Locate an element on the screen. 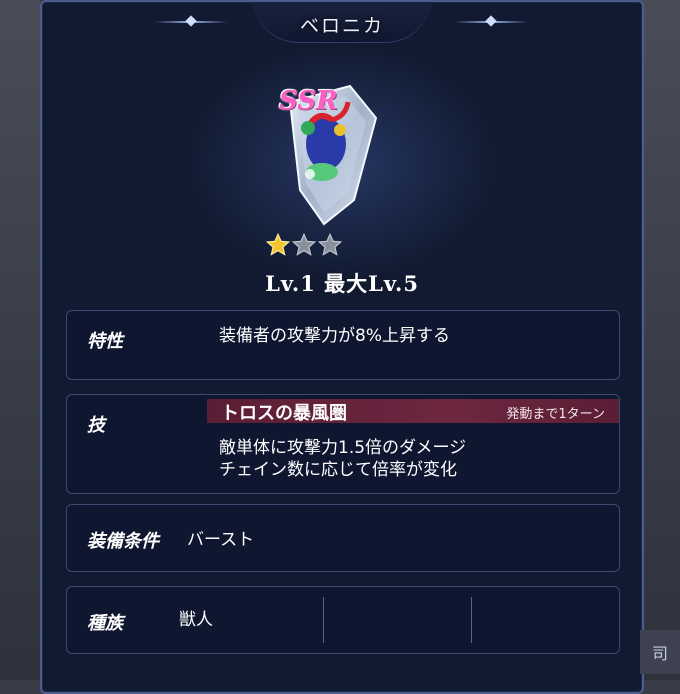 The width and height of the screenshot is (680, 694). side-tab-label: 司 is located at coordinates (659, 653).